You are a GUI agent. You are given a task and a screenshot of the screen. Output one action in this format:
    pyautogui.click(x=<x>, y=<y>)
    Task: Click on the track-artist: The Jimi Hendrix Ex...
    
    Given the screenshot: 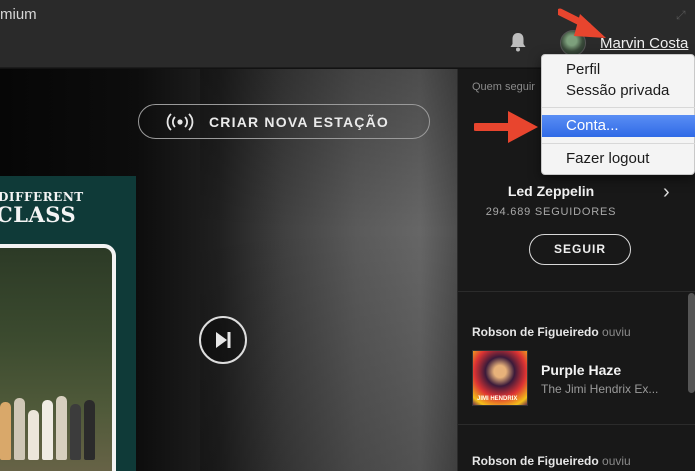 What is the action you would take?
    pyautogui.click(x=599, y=389)
    